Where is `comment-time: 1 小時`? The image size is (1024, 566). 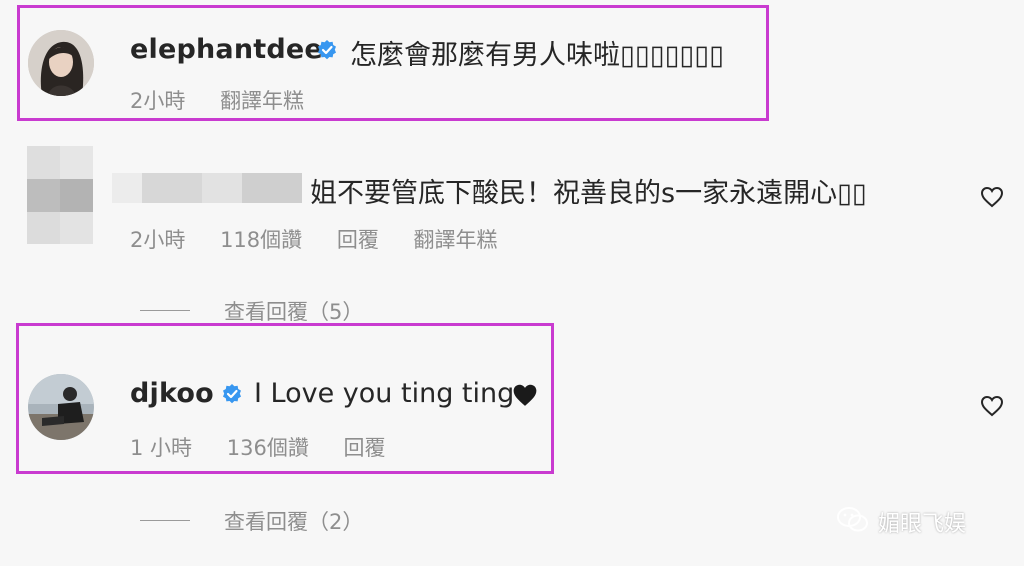
comment-time: 1 小時 is located at coordinates (161, 448).